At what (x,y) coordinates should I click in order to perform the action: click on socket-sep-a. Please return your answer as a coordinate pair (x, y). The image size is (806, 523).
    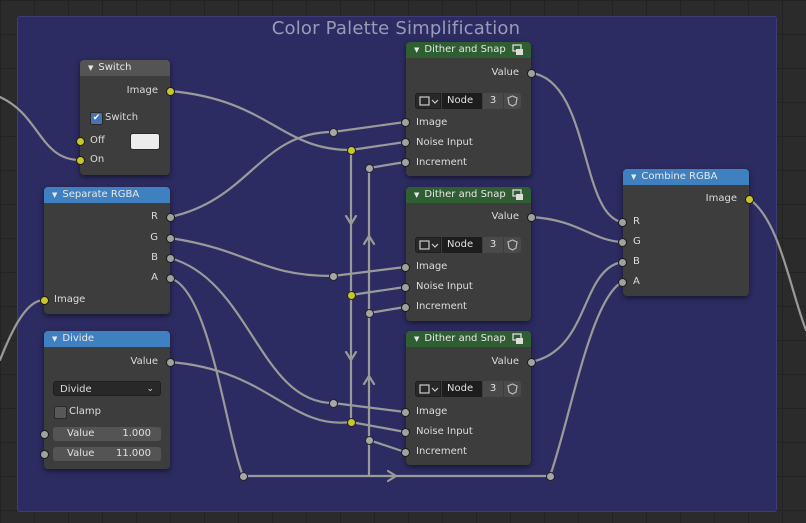
    Looking at the image, I should click on (170, 278).